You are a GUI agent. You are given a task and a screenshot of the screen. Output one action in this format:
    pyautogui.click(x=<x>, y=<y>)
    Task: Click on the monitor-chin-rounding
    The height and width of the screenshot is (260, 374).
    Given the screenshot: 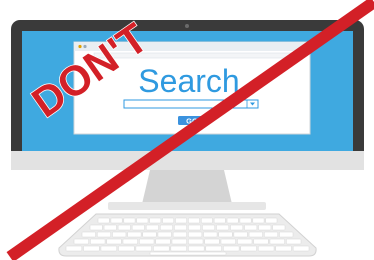 What is the action you would take?
    pyautogui.click(x=187, y=165)
    